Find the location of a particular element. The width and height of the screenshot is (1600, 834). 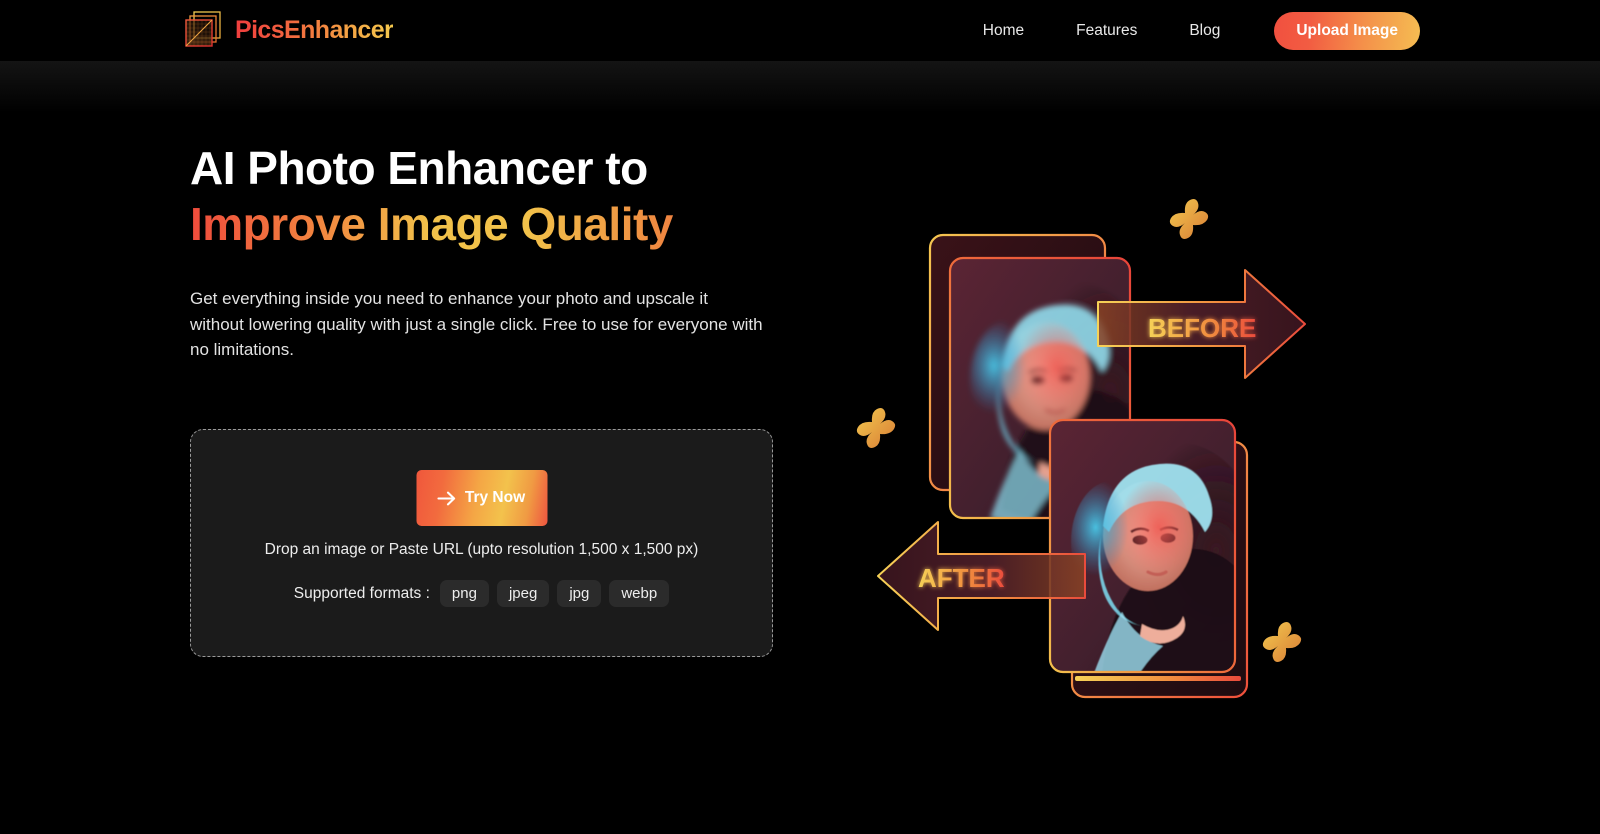

format-chip-webp: webp is located at coordinates (639, 593).